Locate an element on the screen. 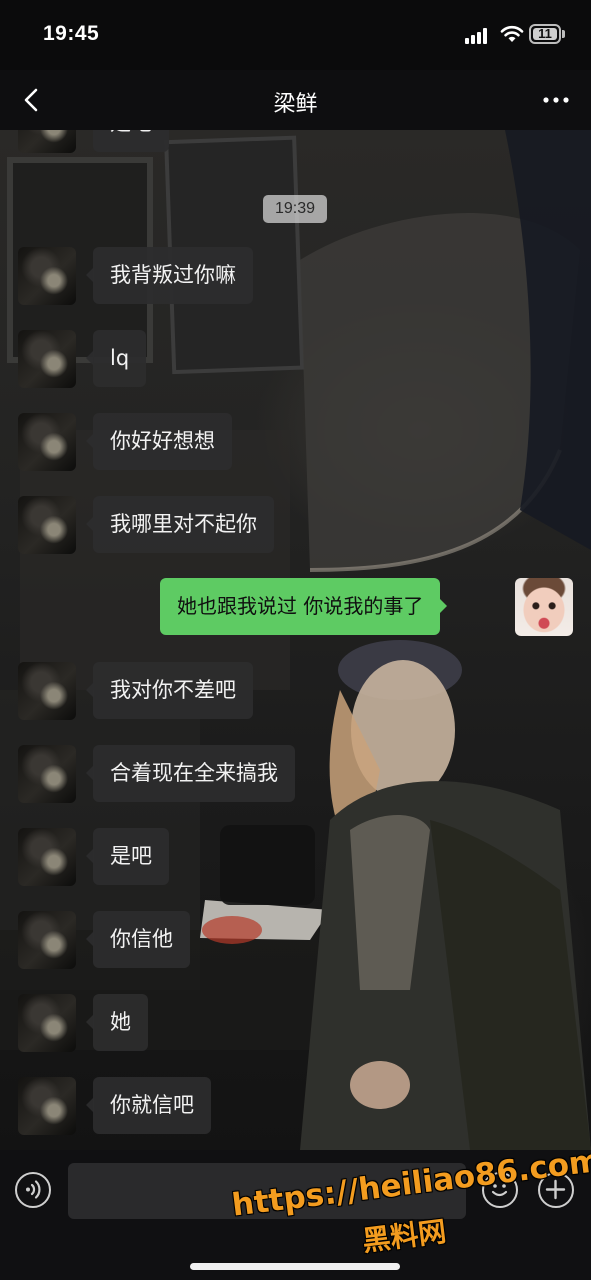  battery-level: 11 is located at coordinates (545, 33).